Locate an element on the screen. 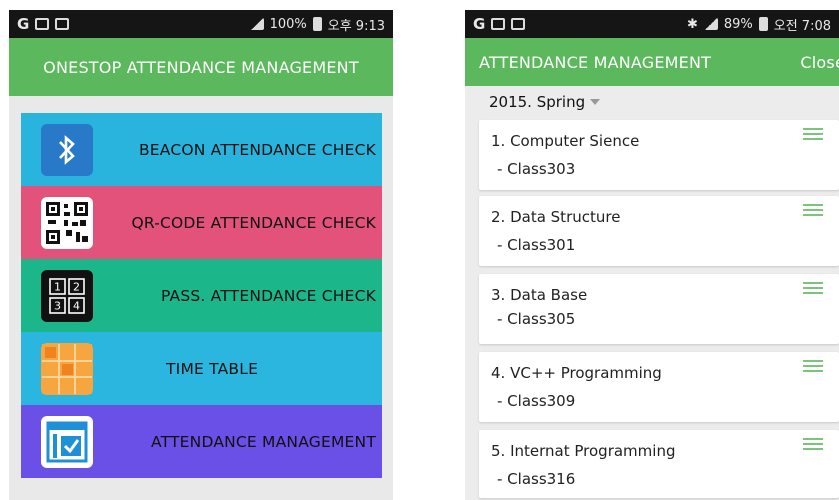  app-title: ONESTOP ATTENDANCE MANAGEMENT is located at coordinates (201, 67).